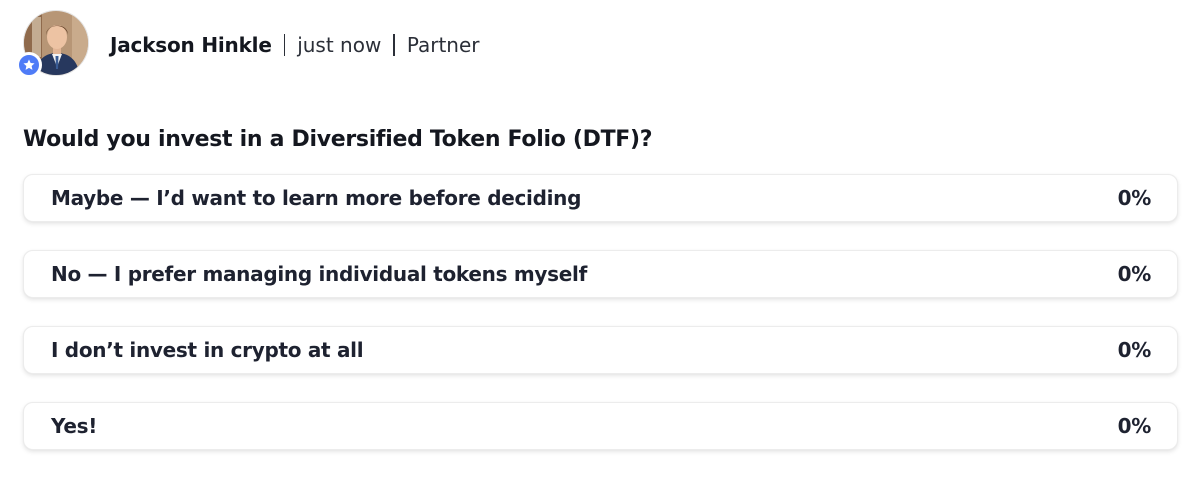 Image resolution: width=1200 pixels, height=478 pixels. What do you see at coordinates (74, 426) in the screenshot?
I see `poll-option-label: Yes!` at bounding box center [74, 426].